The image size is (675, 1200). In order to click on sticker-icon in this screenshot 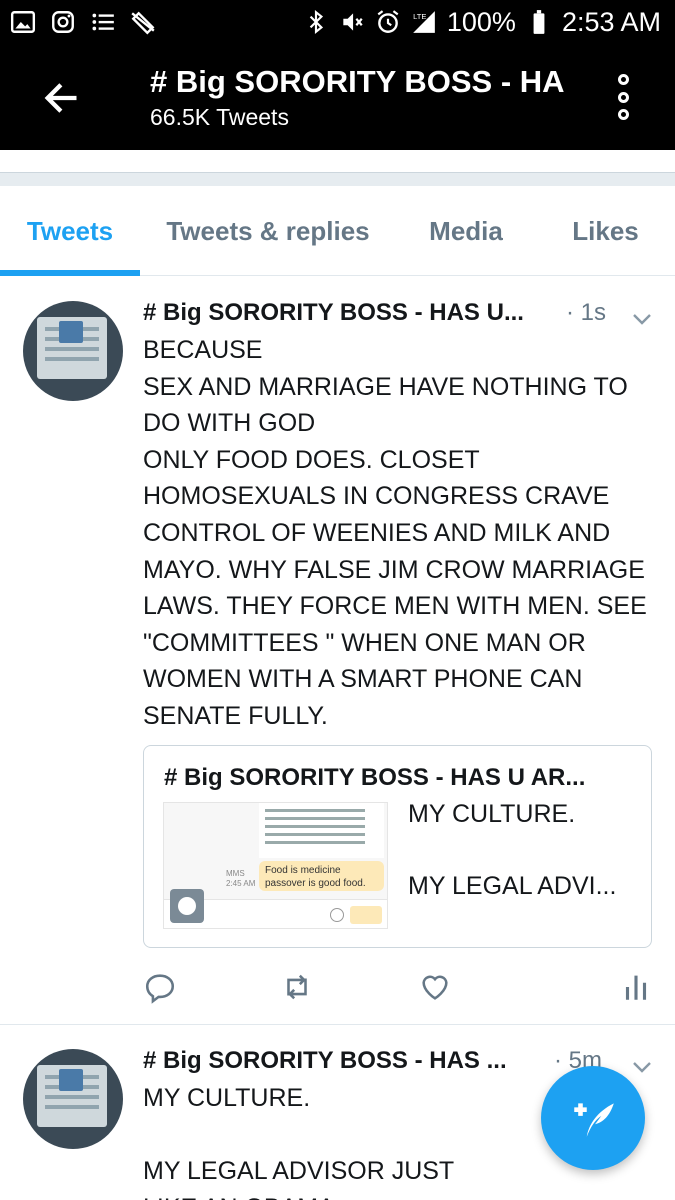, I will do `click(187, 906)`.